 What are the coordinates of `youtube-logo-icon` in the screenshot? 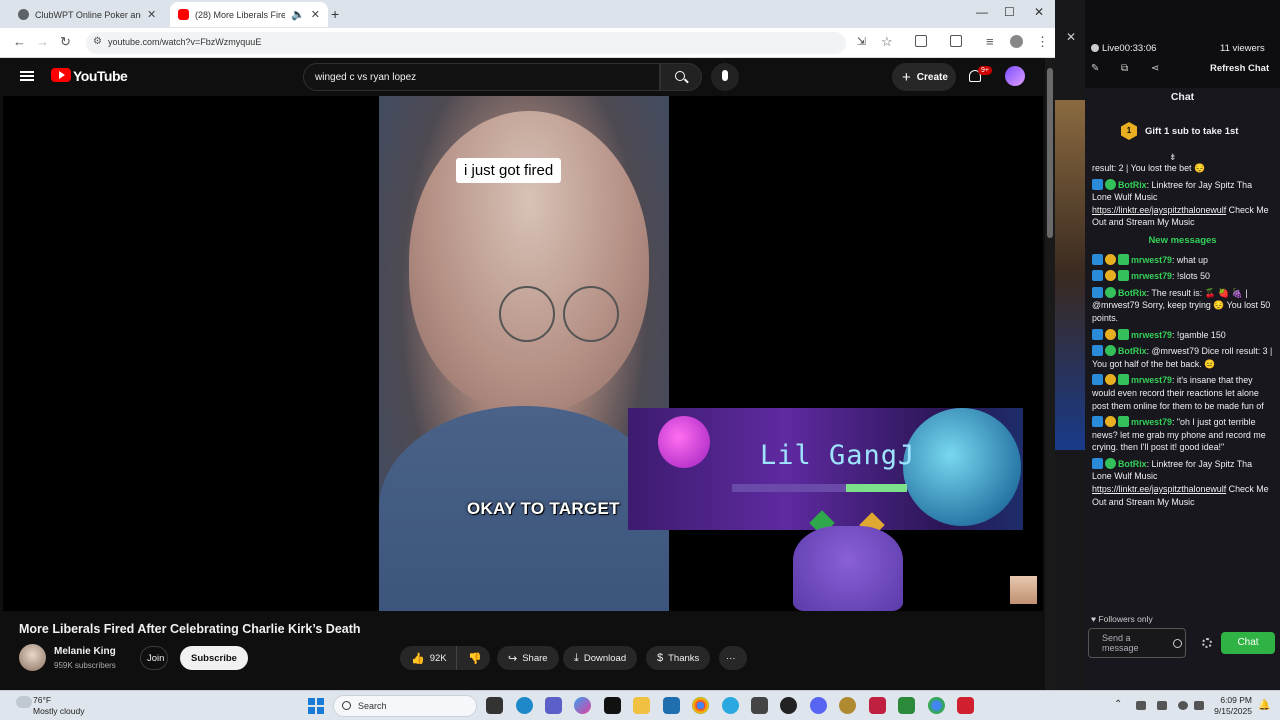 It's located at (61, 75).